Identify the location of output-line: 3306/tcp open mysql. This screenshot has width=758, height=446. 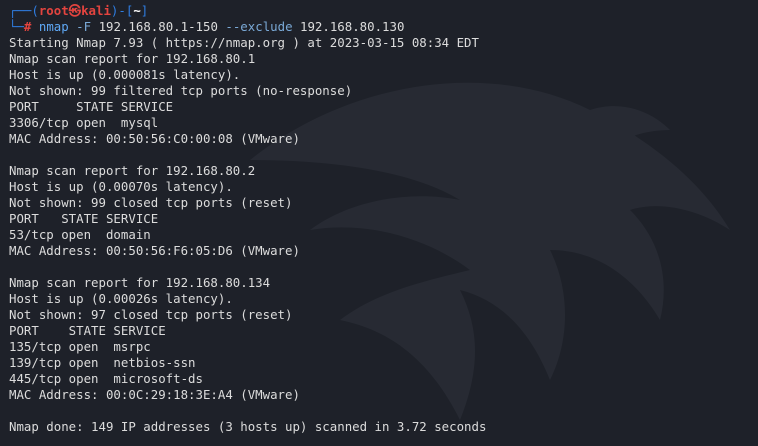
(84, 122).